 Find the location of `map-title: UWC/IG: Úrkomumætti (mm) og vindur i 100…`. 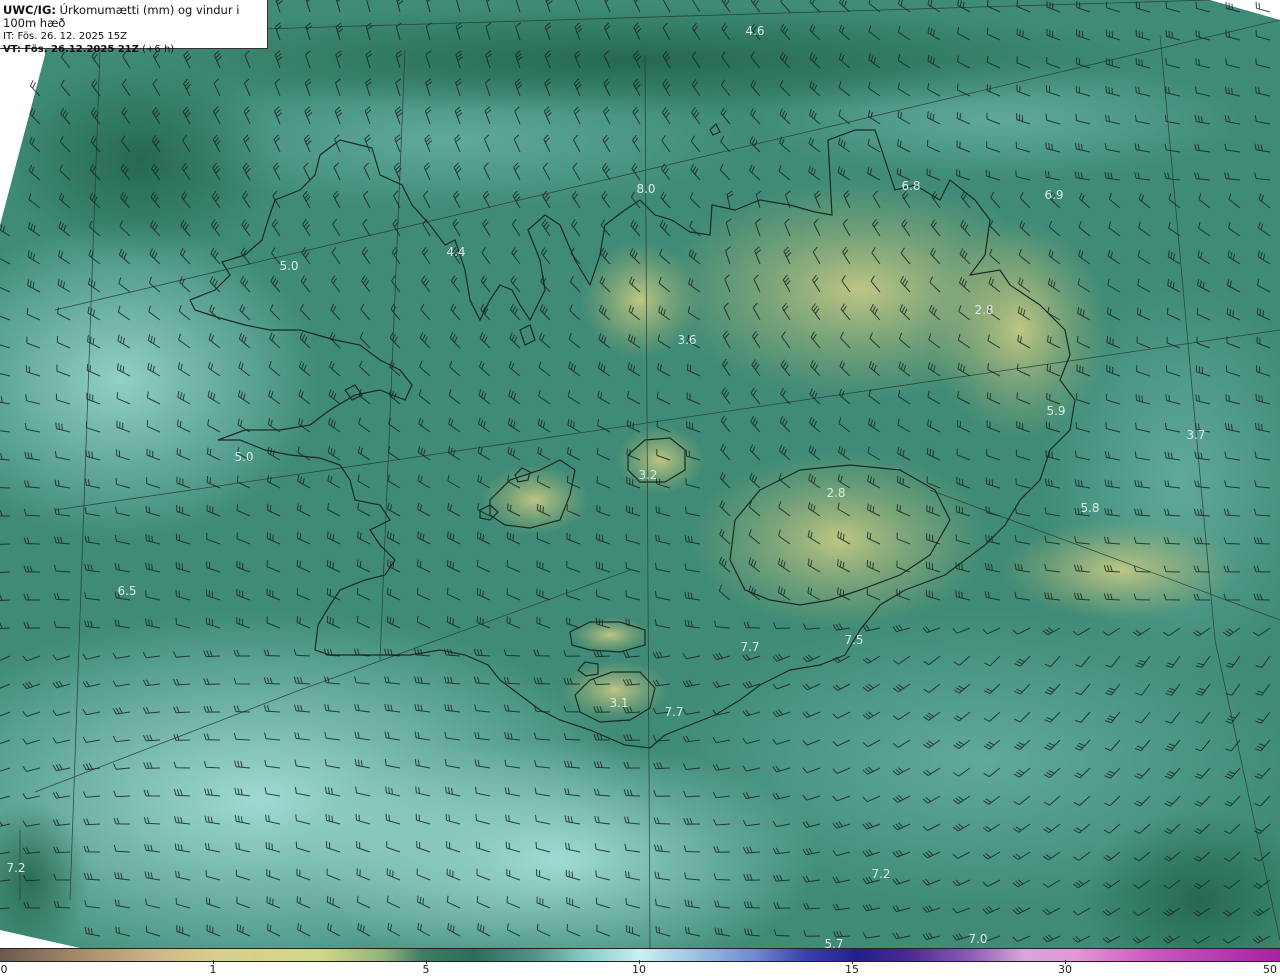

map-title: UWC/IG: Úrkomumætti (mm) og vindur i 100… is located at coordinates (135, 17).